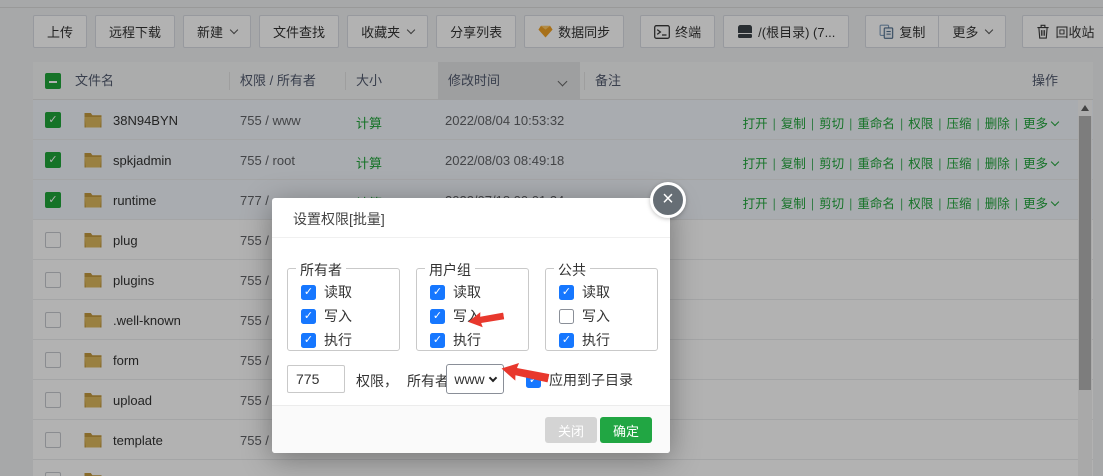 The height and width of the screenshot is (476, 1103). I want to click on permission-value-row: 权限， 所有者 www ✓ 应用到子目录, so click(471, 379).